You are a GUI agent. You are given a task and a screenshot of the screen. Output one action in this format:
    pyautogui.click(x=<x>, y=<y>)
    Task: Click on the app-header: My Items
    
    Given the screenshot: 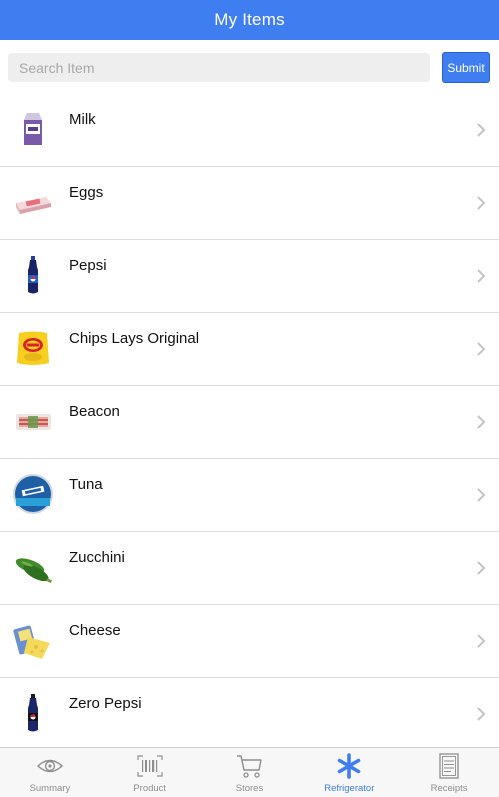 What is the action you would take?
    pyautogui.click(x=249, y=20)
    